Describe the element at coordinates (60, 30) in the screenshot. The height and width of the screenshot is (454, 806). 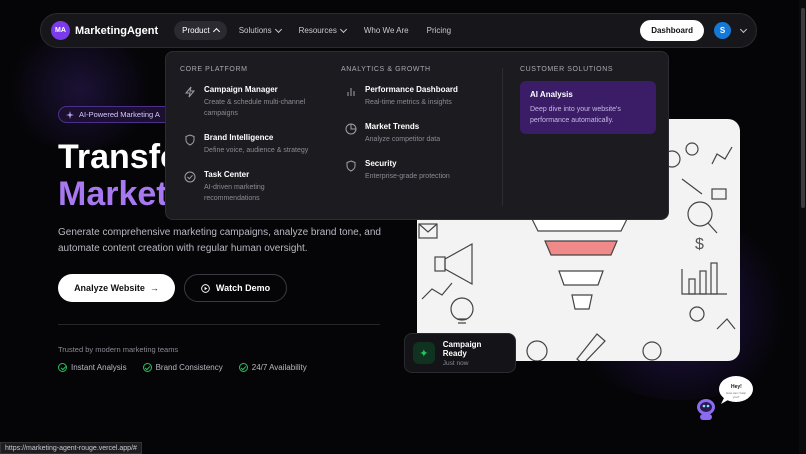
I see `logo-badge: MA` at that location.